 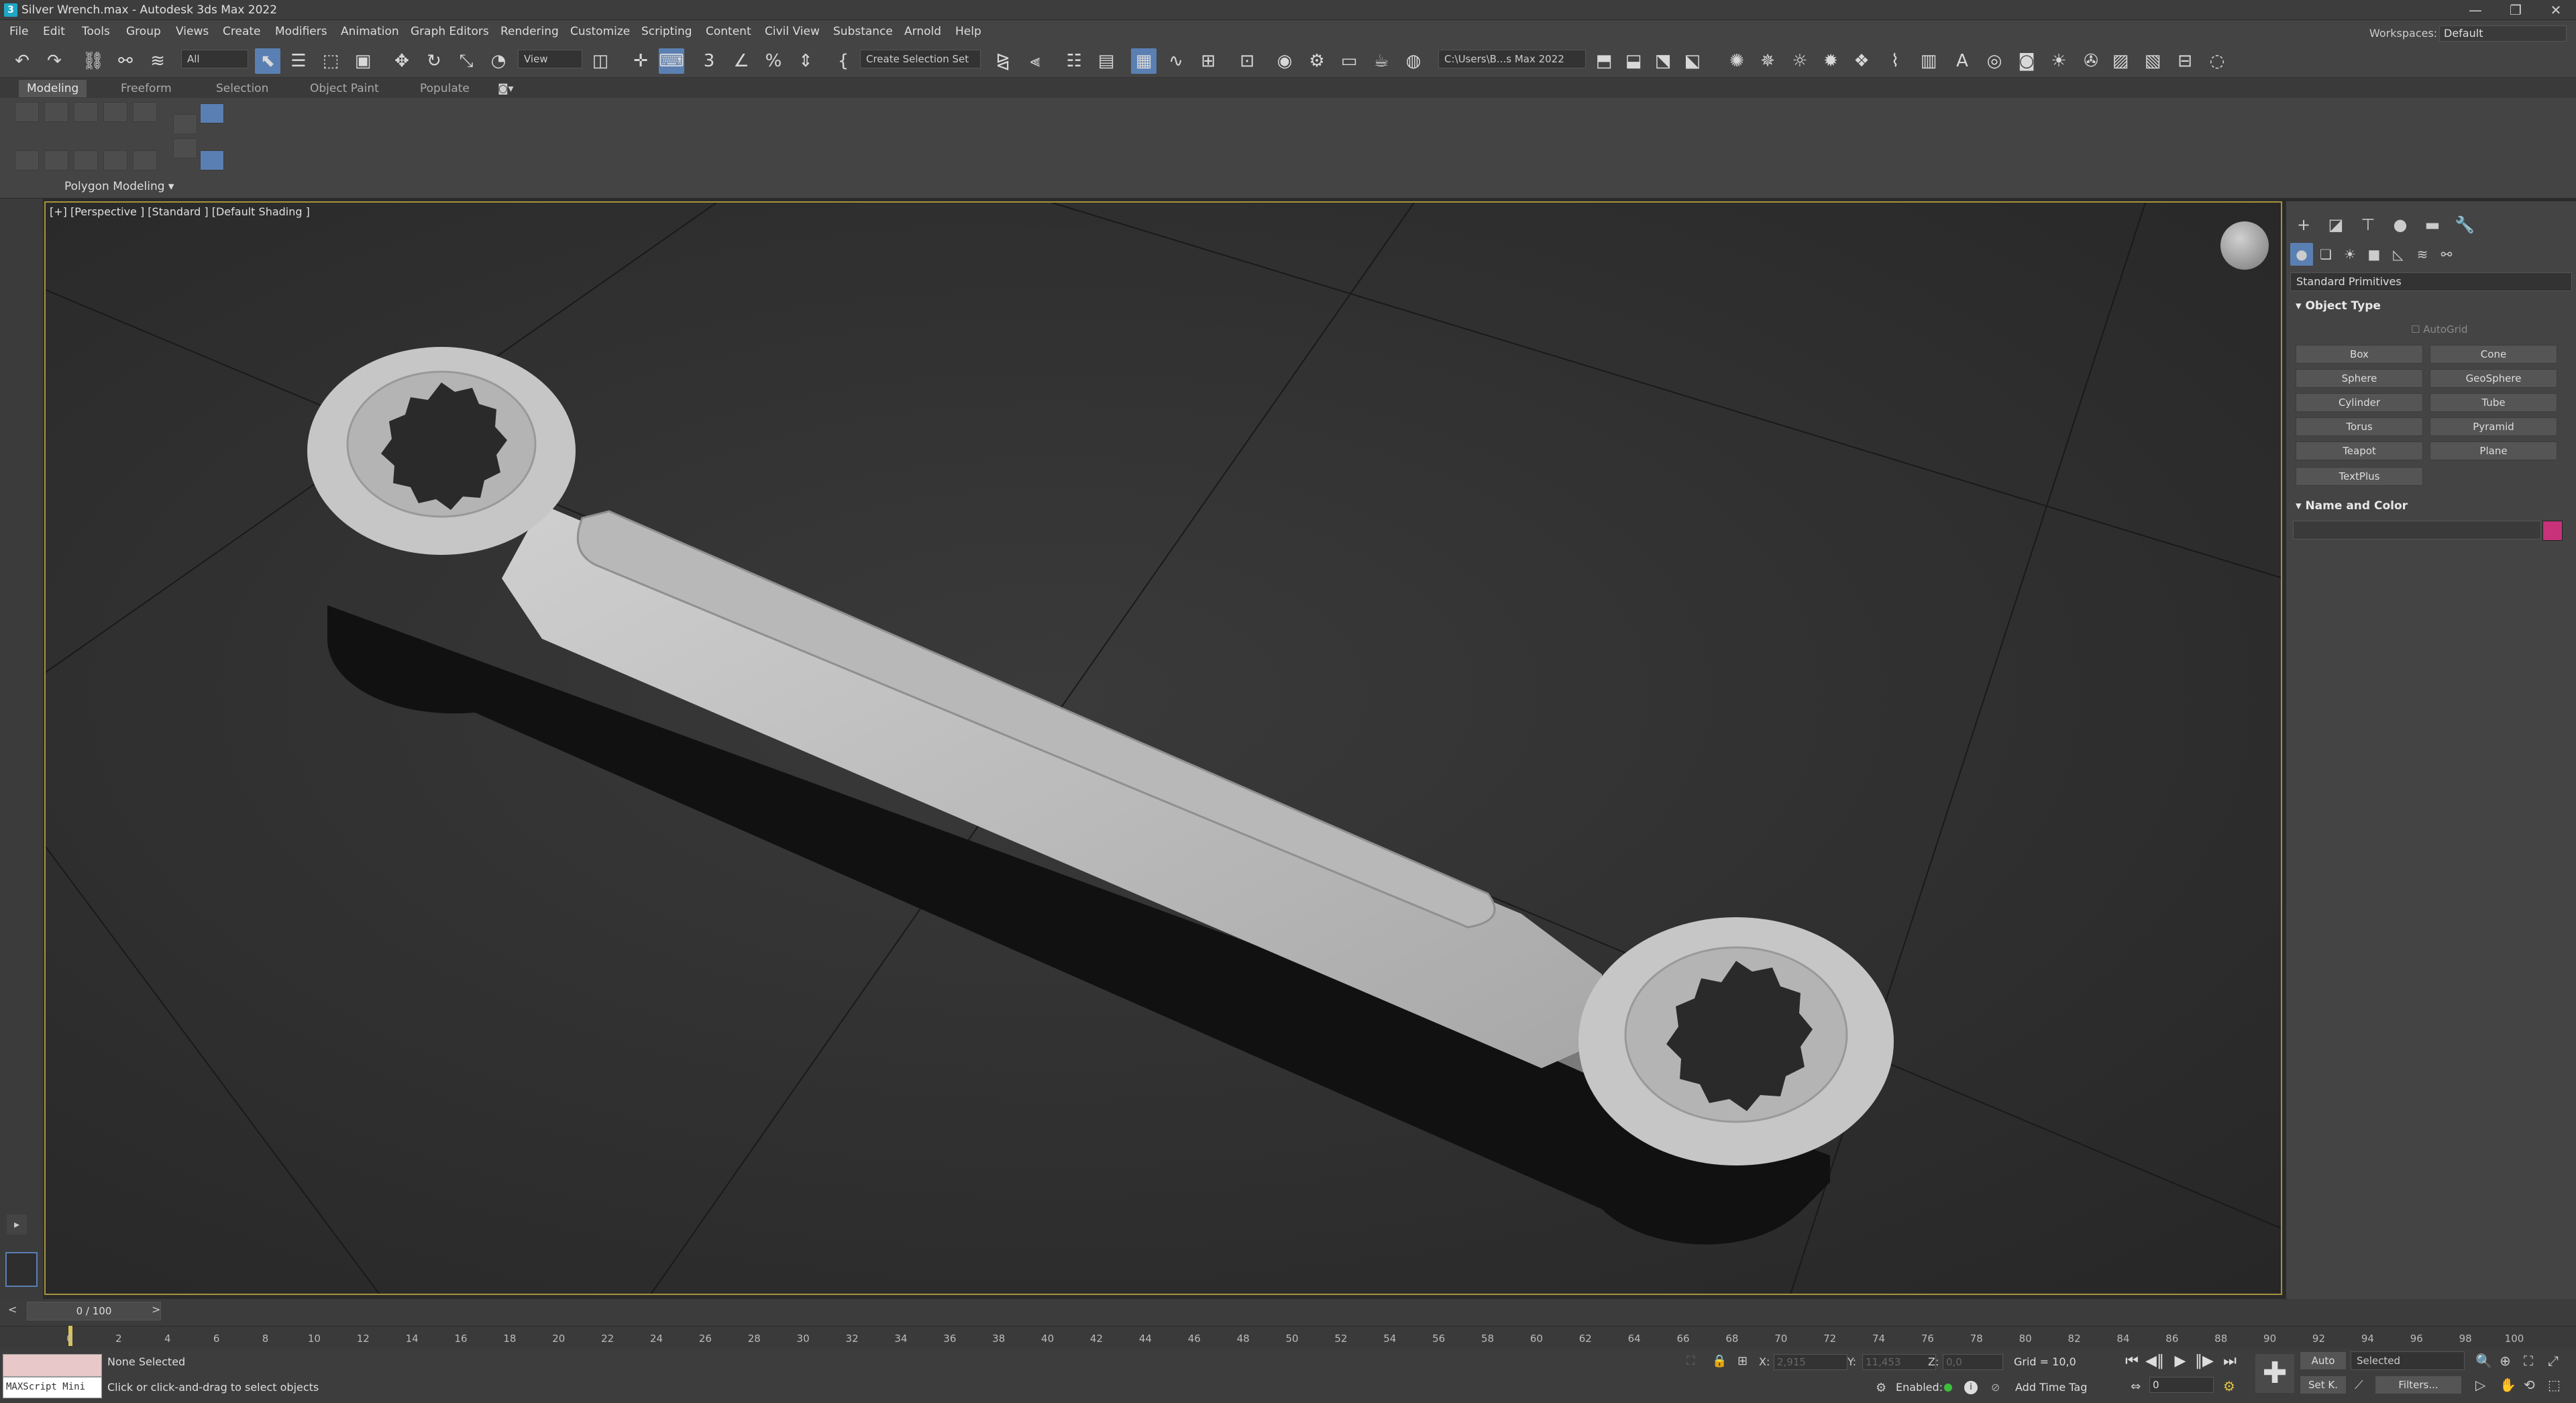 I want to click on select-manipulate-icon: ✛, so click(x=640, y=61).